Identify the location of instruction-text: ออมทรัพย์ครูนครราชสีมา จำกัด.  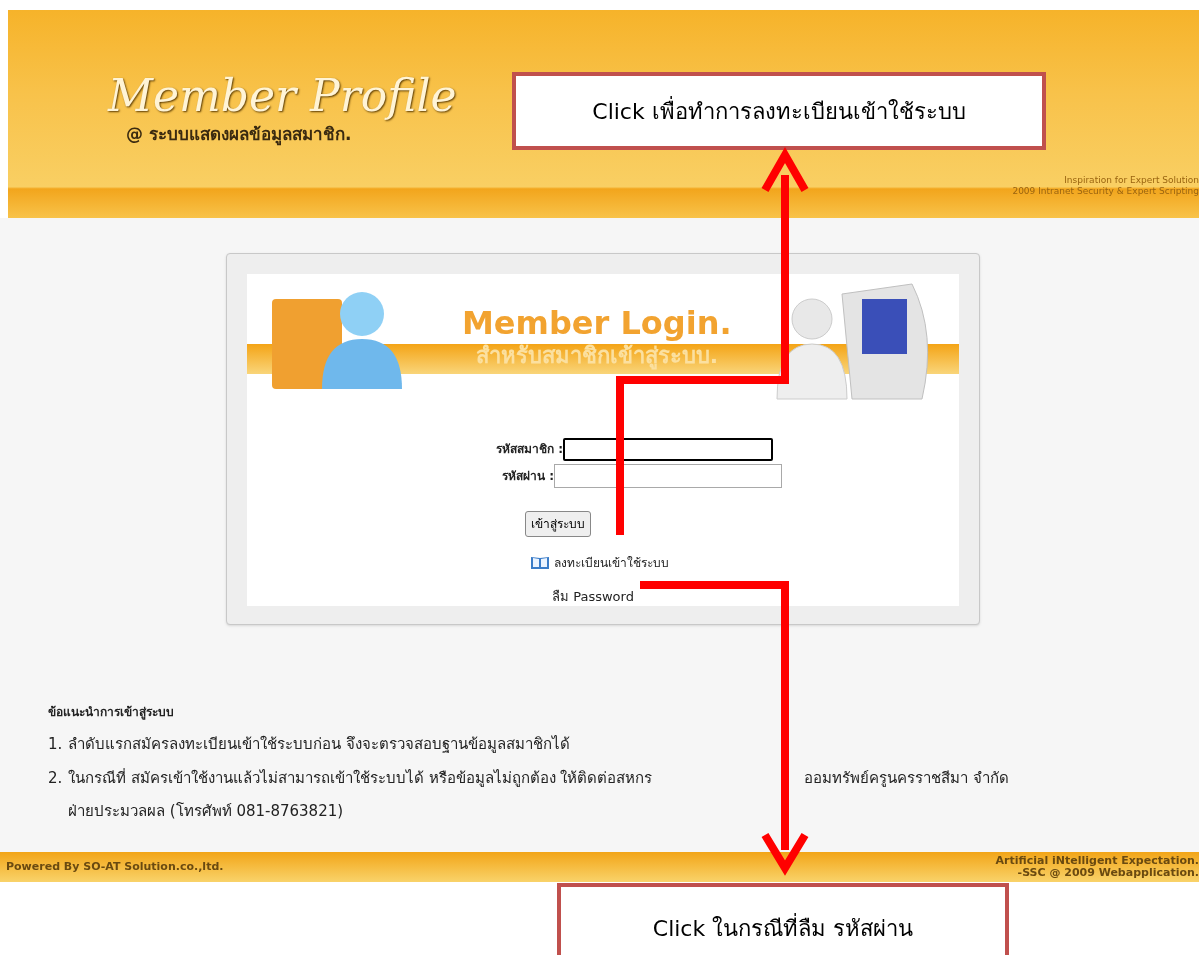
(906, 778).